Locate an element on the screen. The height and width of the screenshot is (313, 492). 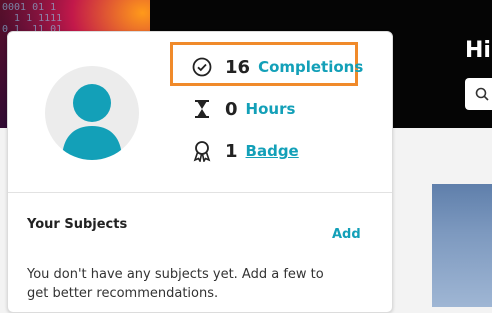
search-icon is located at coordinates (482, 95).